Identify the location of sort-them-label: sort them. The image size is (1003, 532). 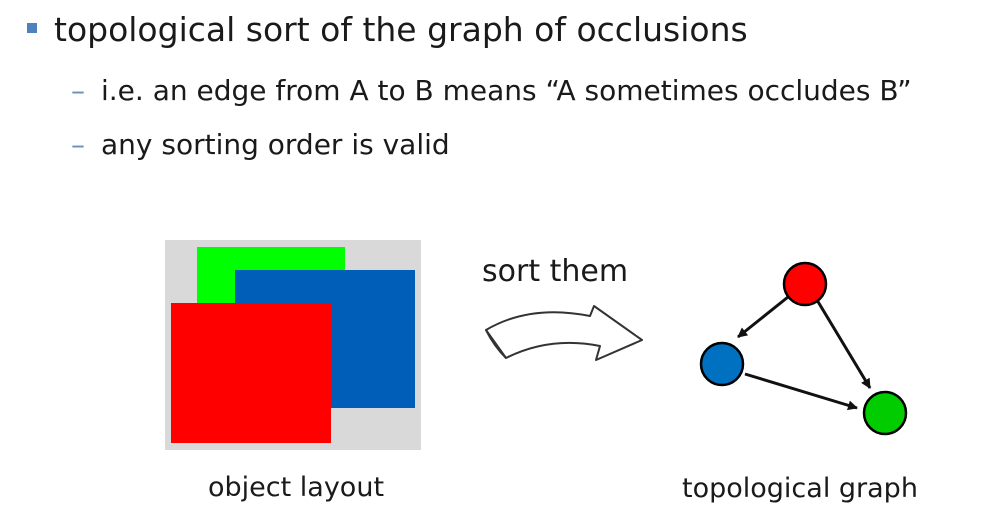
(555, 271).